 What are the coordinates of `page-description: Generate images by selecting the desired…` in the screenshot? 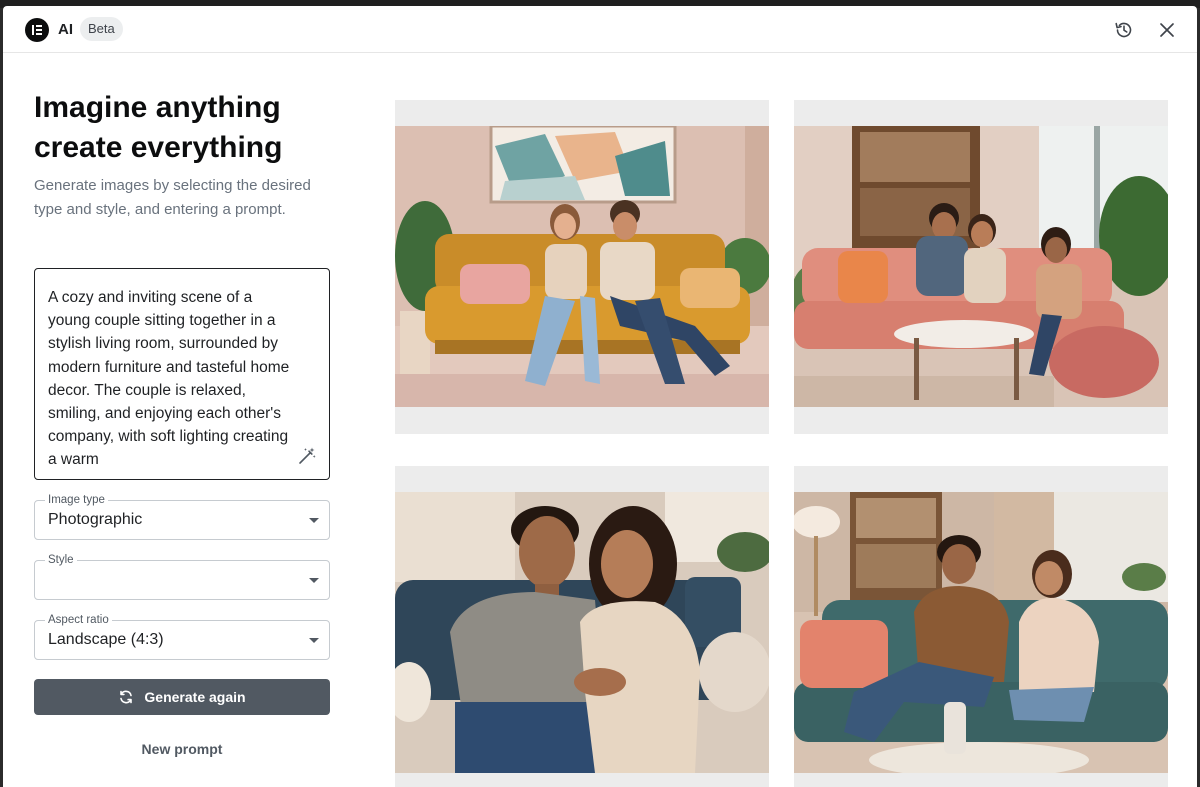 It's located at (172, 197).